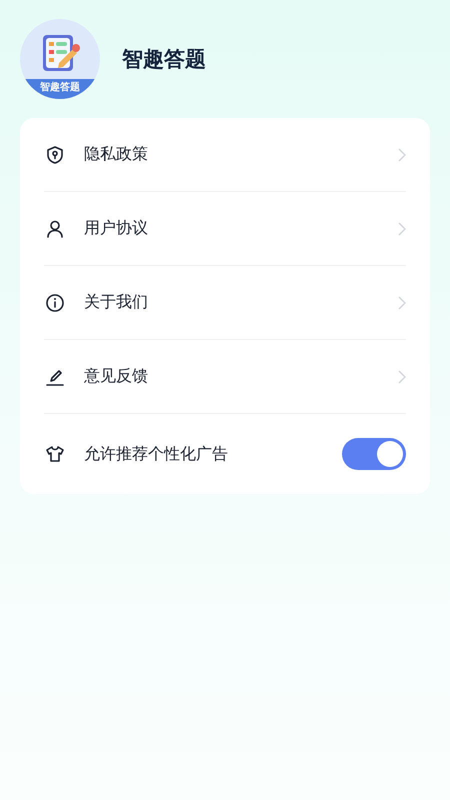  I want to click on shield-icon, so click(55, 154).